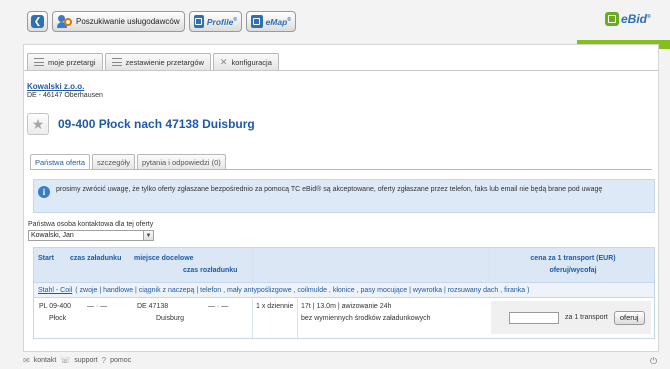 The width and height of the screenshot is (670, 369). Describe the element at coordinates (341, 70) in the screenshot. I see `tabs-divider` at that location.